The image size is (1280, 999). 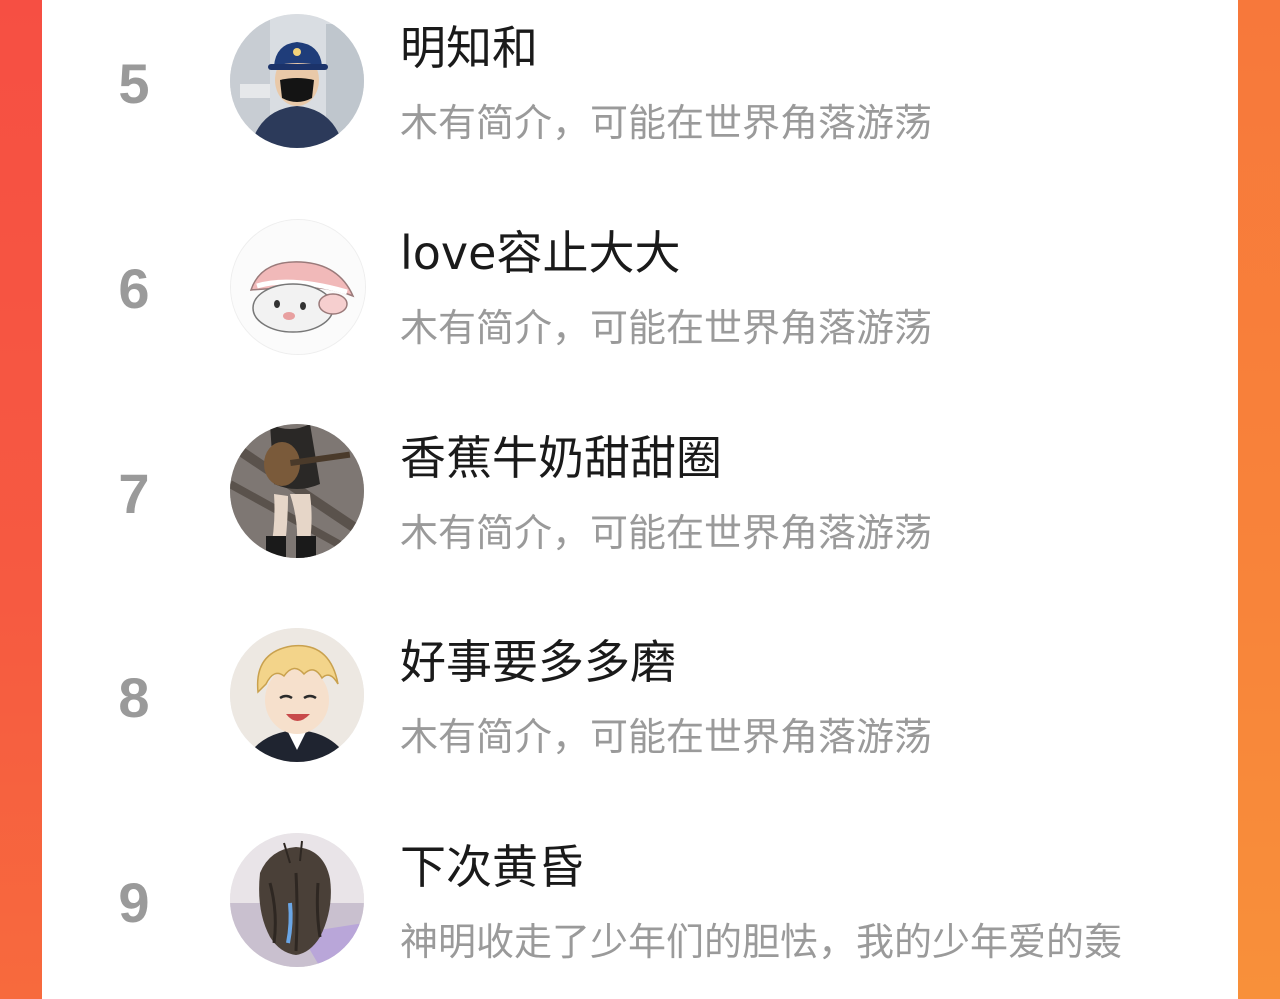 I want to click on hamster-cartoon-avatar-icon, so click(x=298, y=287).